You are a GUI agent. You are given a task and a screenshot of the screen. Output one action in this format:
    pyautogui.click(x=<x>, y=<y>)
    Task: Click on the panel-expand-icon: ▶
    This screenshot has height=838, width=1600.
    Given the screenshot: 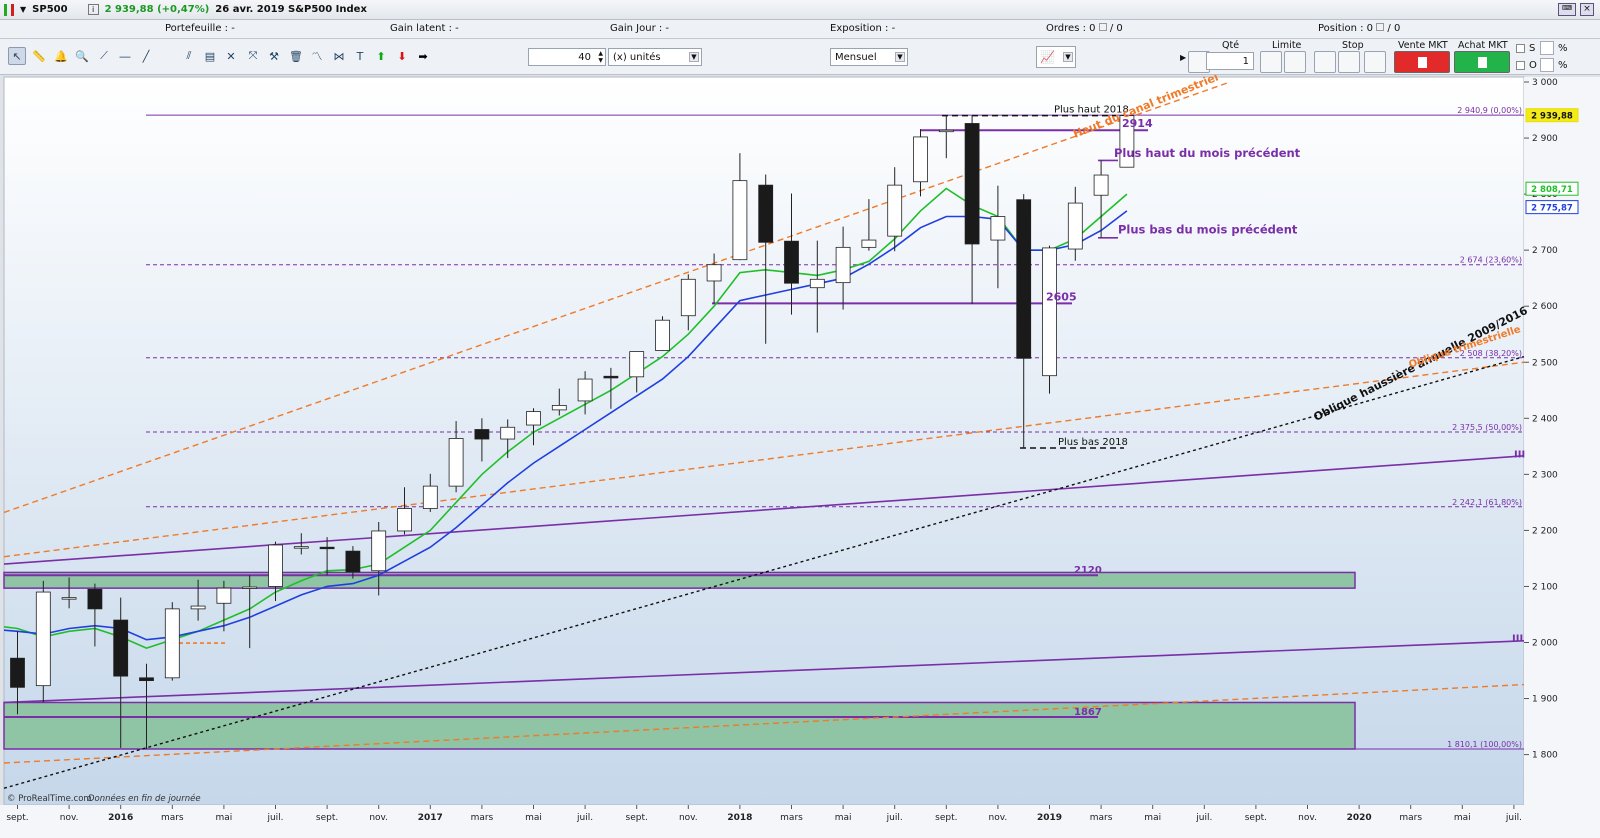 What is the action you would take?
    pyautogui.click(x=1183, y=57)
    